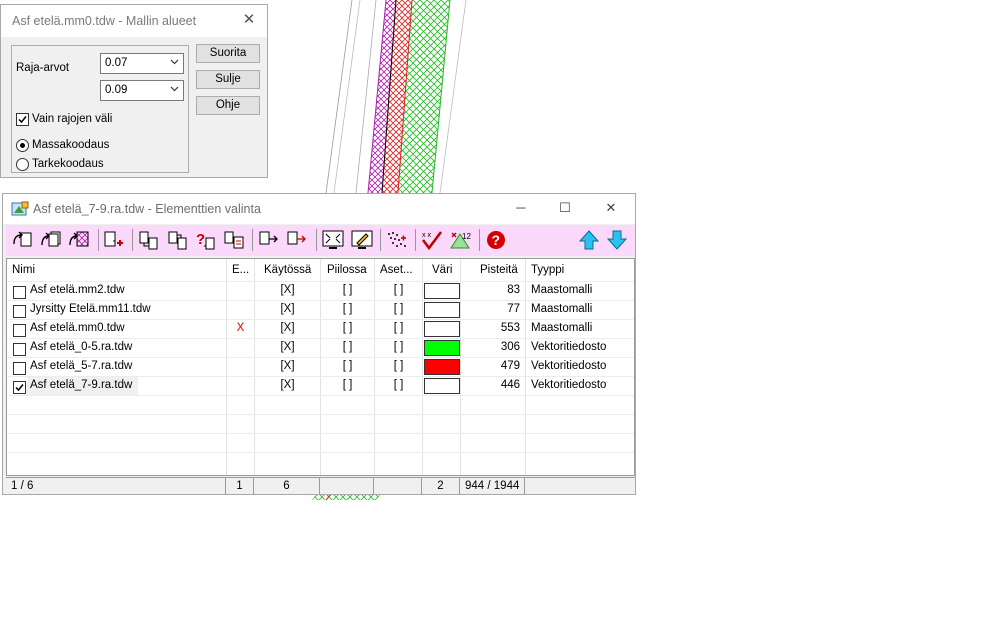  What do you see at coordinates (72, 119) in the screenshot?
I see `only-between-label: Vain rajojen väli` at bounding box center [72, 119].